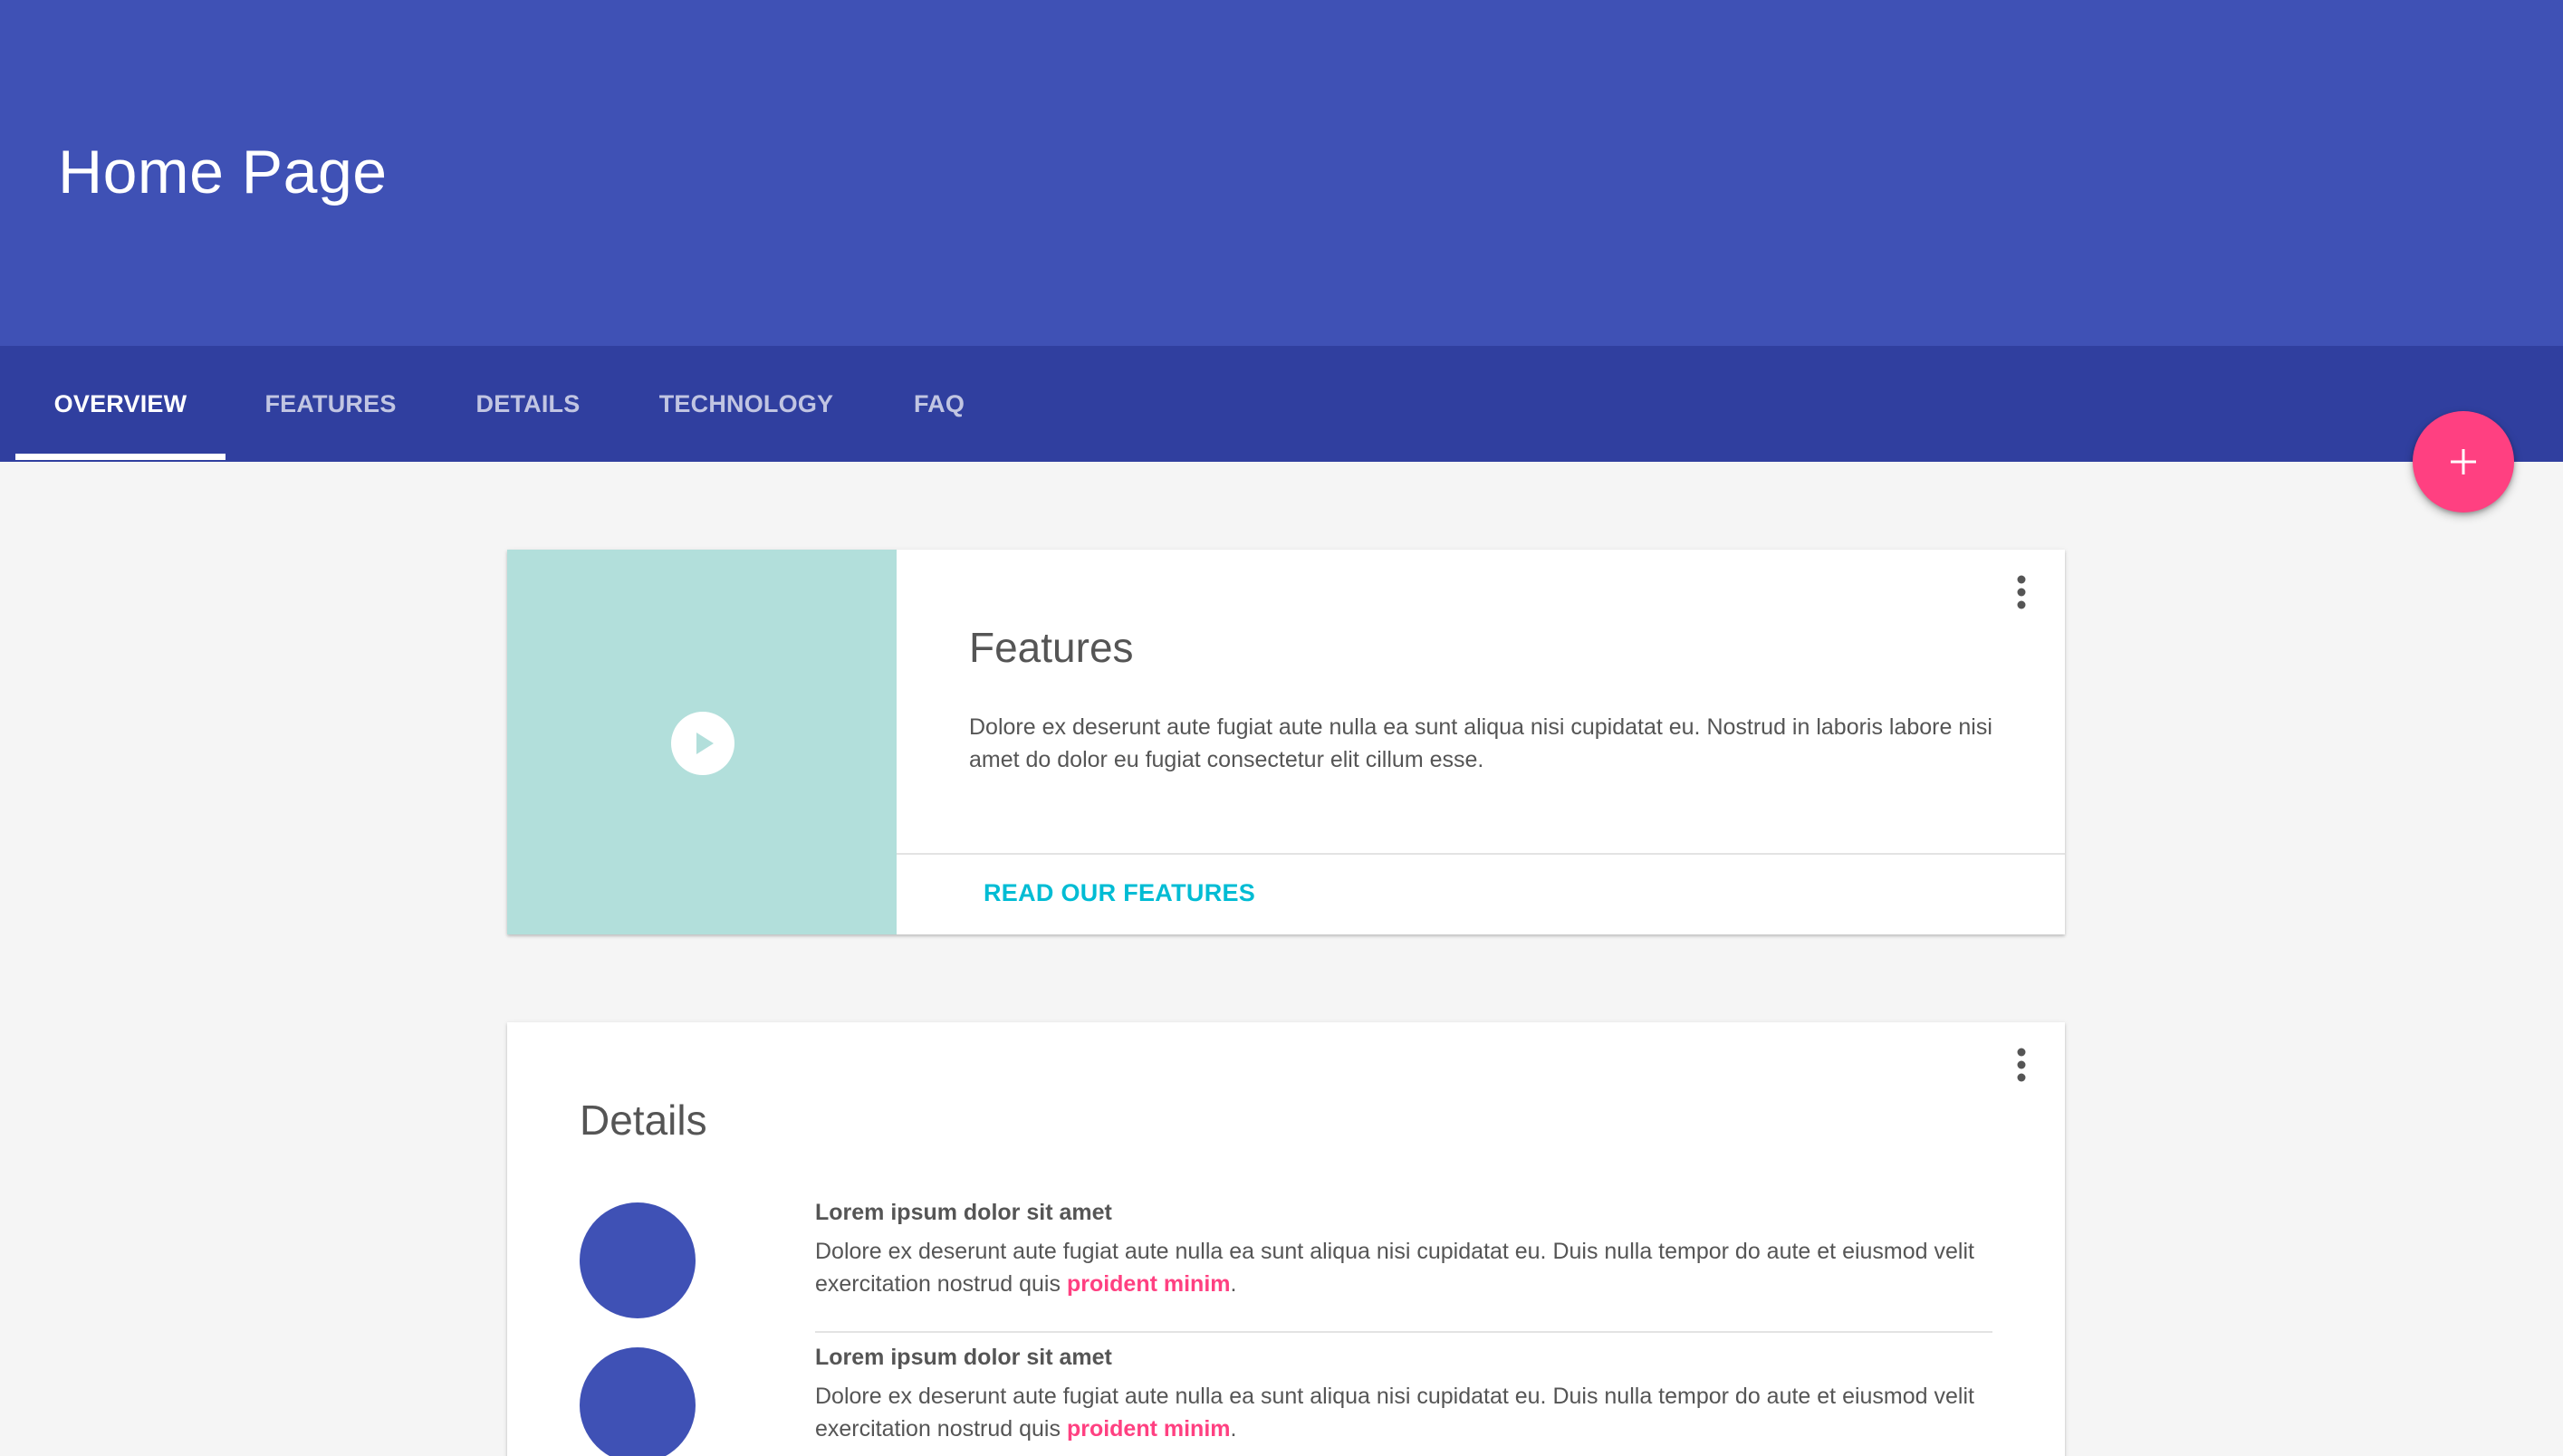 This screenshot has height=1456, width=2563. Describe the element at coordinates (747, 404) in the screenshot. I see `tab-technology: TECHNOLOGY` at that location.